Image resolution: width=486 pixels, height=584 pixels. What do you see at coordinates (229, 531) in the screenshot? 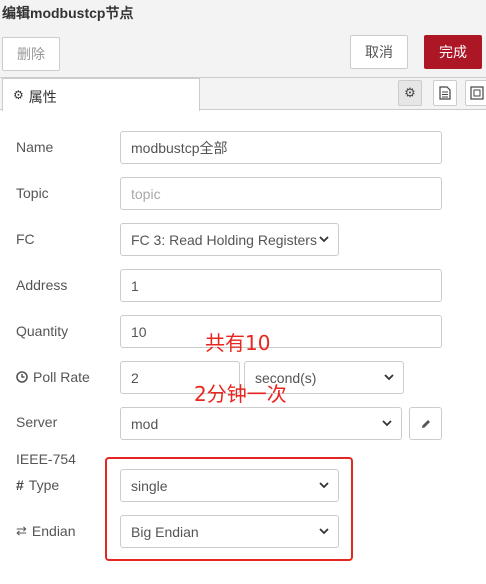
I see `endian-select: Big Endian` at bounding box center [229, 531].